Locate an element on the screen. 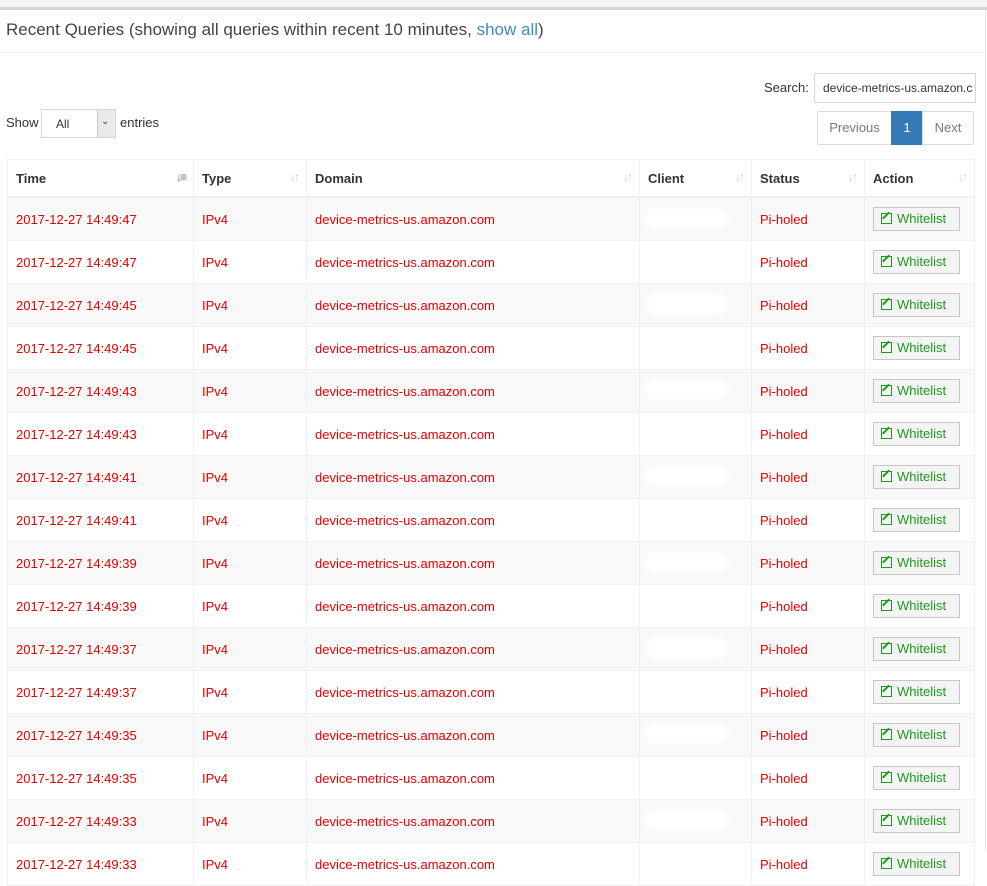 The height and width of the screenshot is (886, 987). column-label: Time is located at coordinates (31, 178).